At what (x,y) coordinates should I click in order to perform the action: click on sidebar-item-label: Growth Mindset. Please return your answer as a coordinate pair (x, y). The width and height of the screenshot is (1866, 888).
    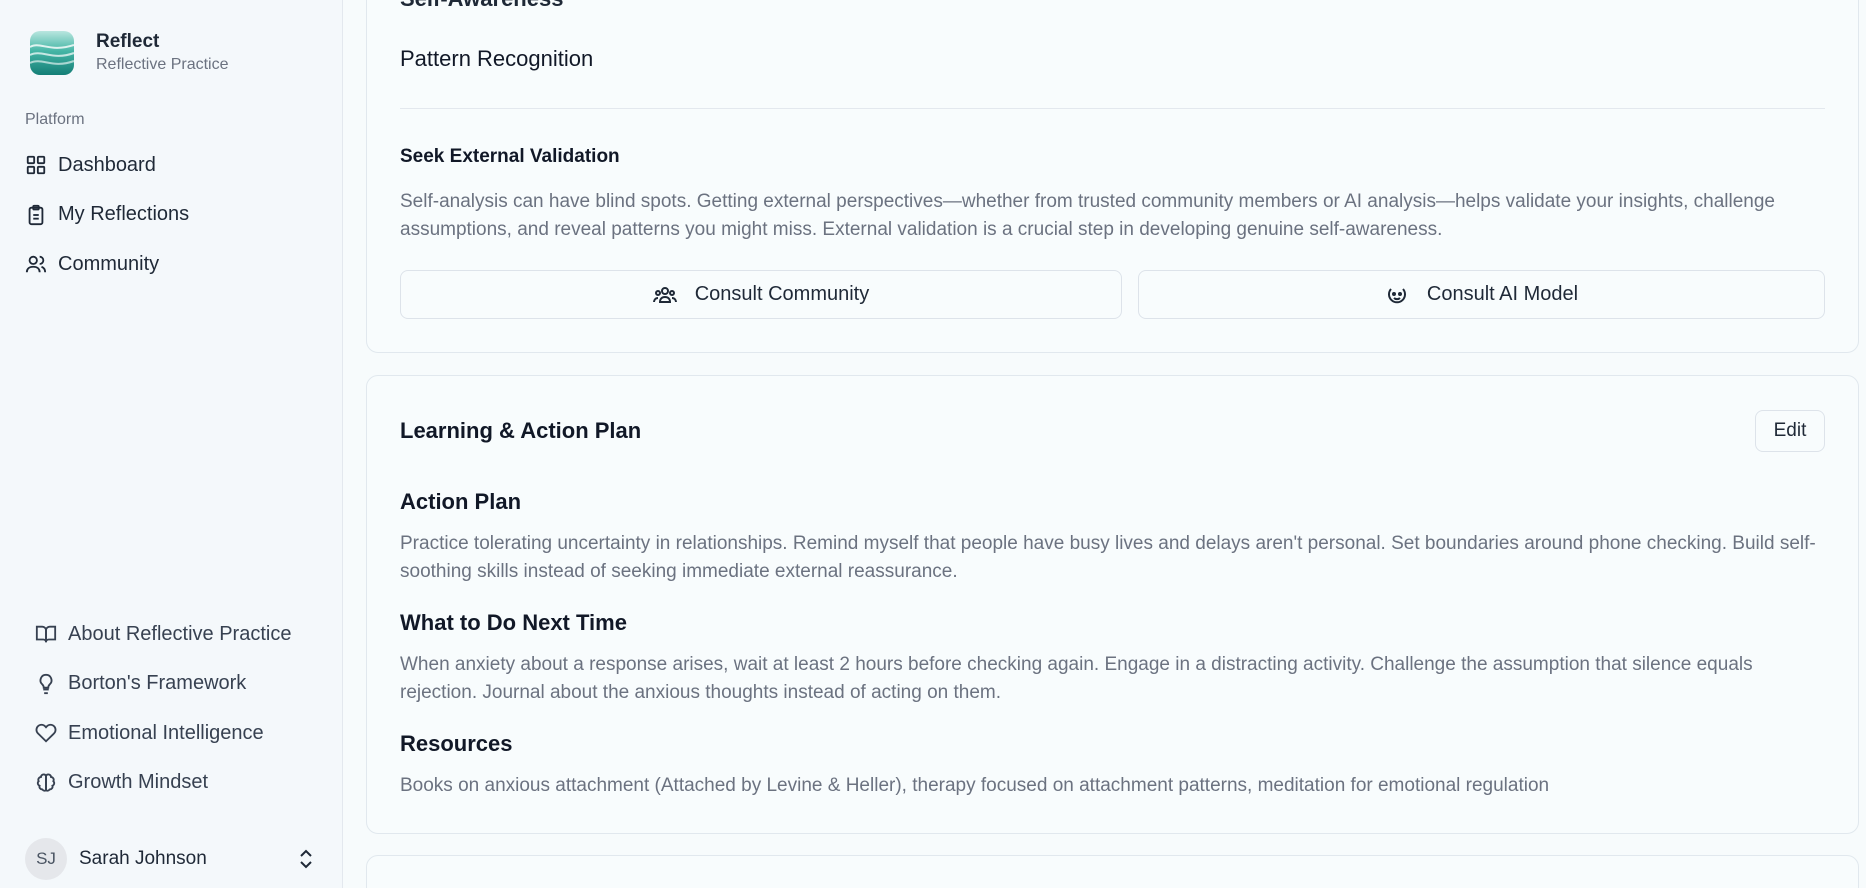
    Looking at the image, I should click on (138, 782).